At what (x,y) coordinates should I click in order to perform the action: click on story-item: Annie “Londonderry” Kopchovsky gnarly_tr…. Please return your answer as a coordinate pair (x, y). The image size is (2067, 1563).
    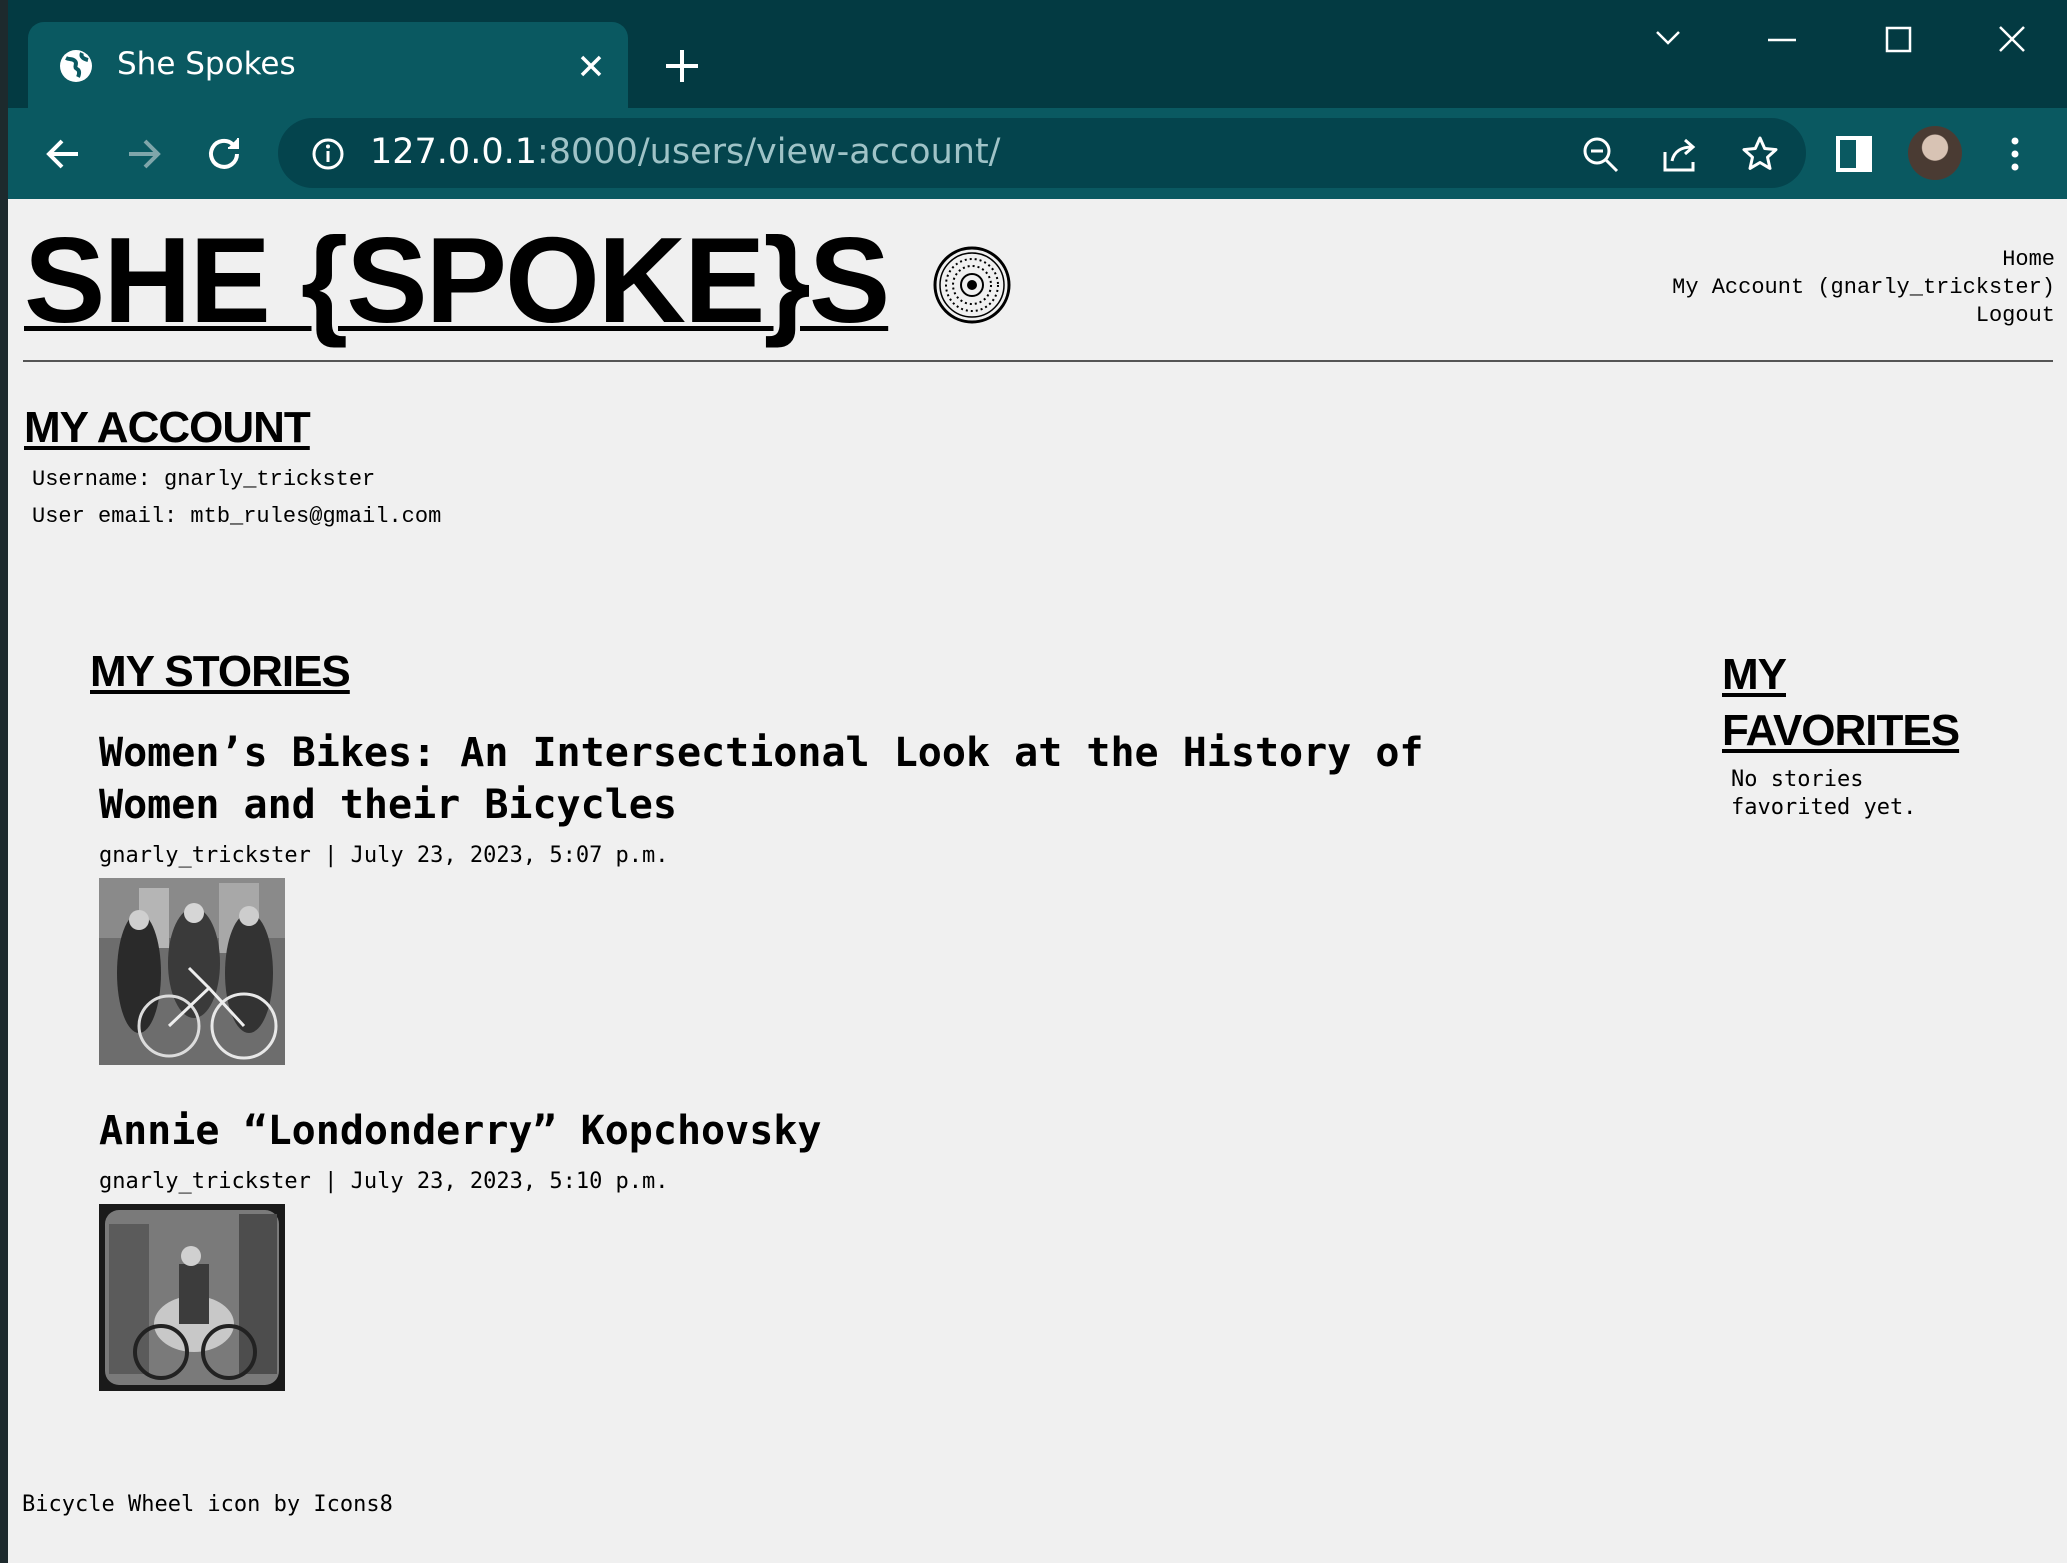
    Looking at the image, I should click on (799, 1248).